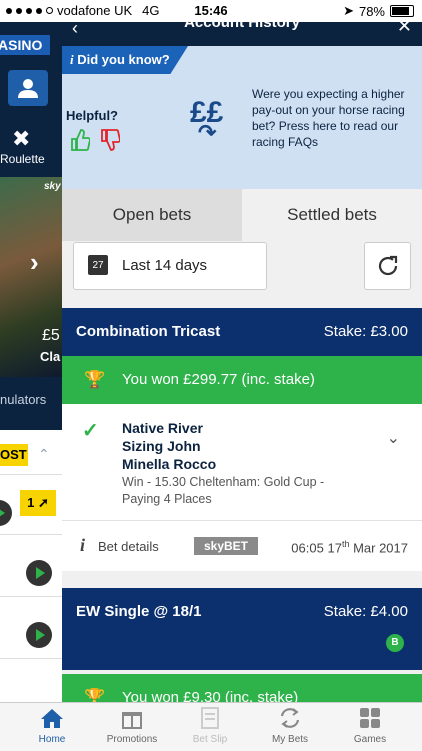 The image size is (422, 751). Describe the element at coordinates (34, 262) in the screenshot. I see `chevron-right-icon: ›` at that location.